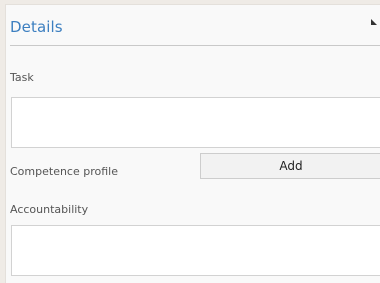 The height and width of the screenshot is (283, 380). What do you see at coordinates (22, 77) in the screenshot?
I see `task-label: Task` at bounding box center [22, 77].